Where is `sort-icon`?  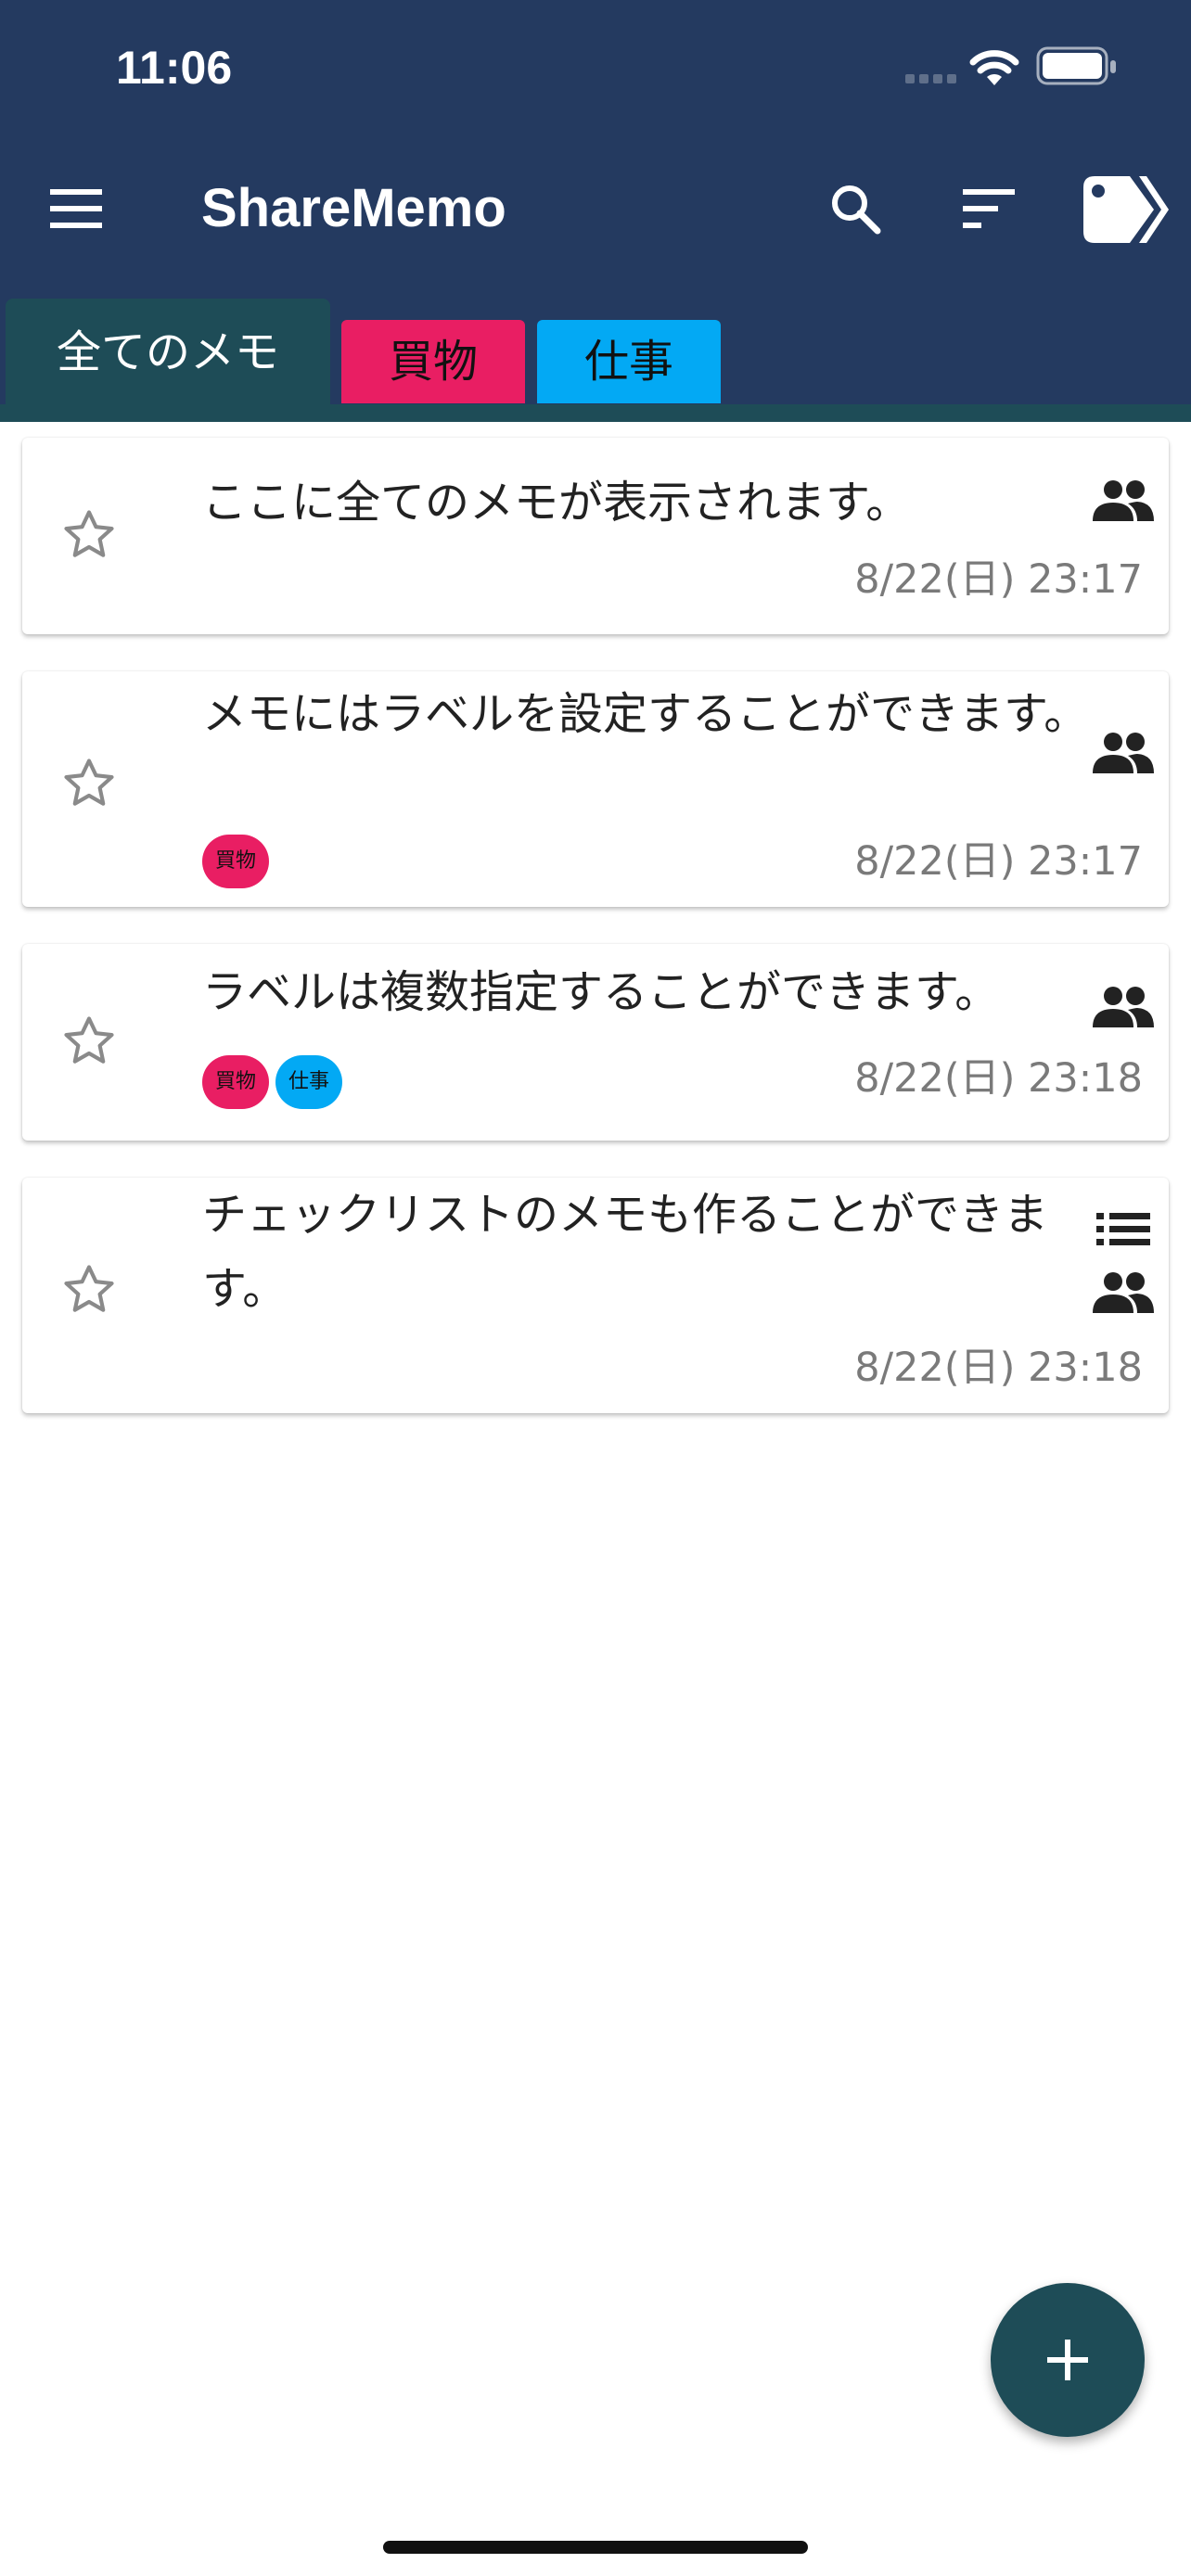
sort-icon is located at coordinates (990, 208).